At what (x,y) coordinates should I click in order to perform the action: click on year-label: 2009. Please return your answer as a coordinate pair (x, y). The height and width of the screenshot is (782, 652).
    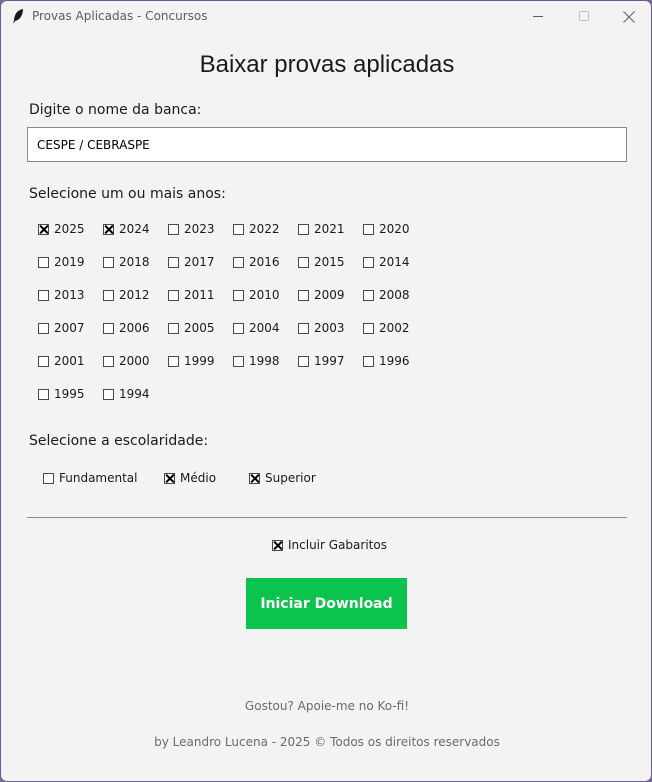
    Looking at the image, I should click on (329, 295).